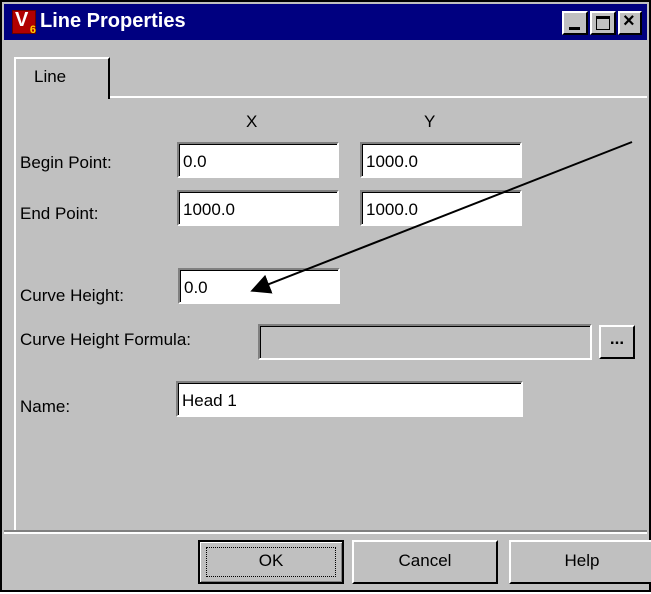  Describe the element at coordinates (72, 295) in the screenshot. I see `curve-height-label: Curve Height:` at that location.